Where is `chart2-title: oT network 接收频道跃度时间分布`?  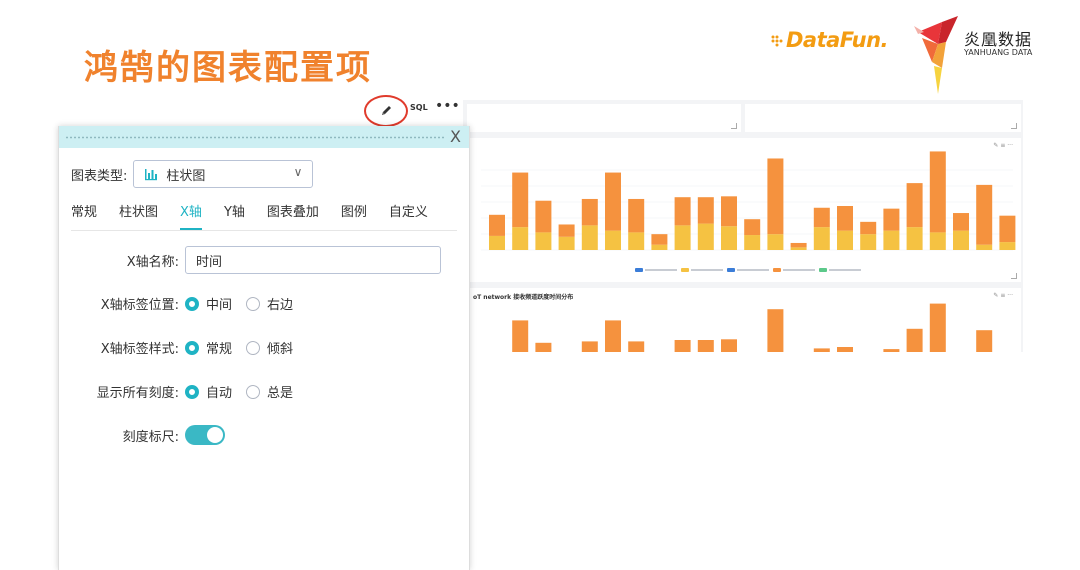 chart2-title: oT network 接收频道跃度时间分布 is located at coordinates (523, 297).